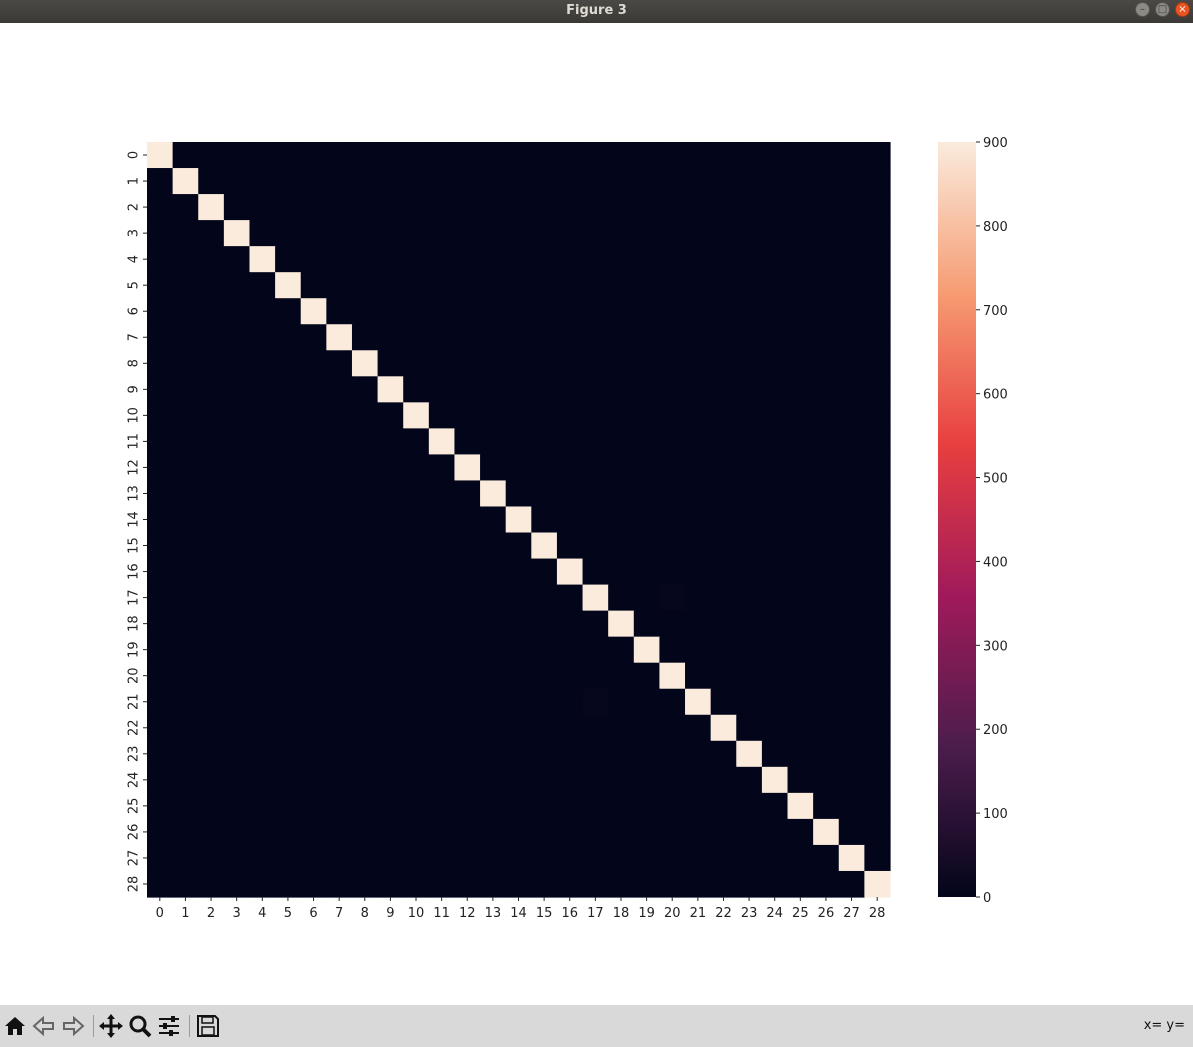  I want to click on configure-button, so click(169, 1026).